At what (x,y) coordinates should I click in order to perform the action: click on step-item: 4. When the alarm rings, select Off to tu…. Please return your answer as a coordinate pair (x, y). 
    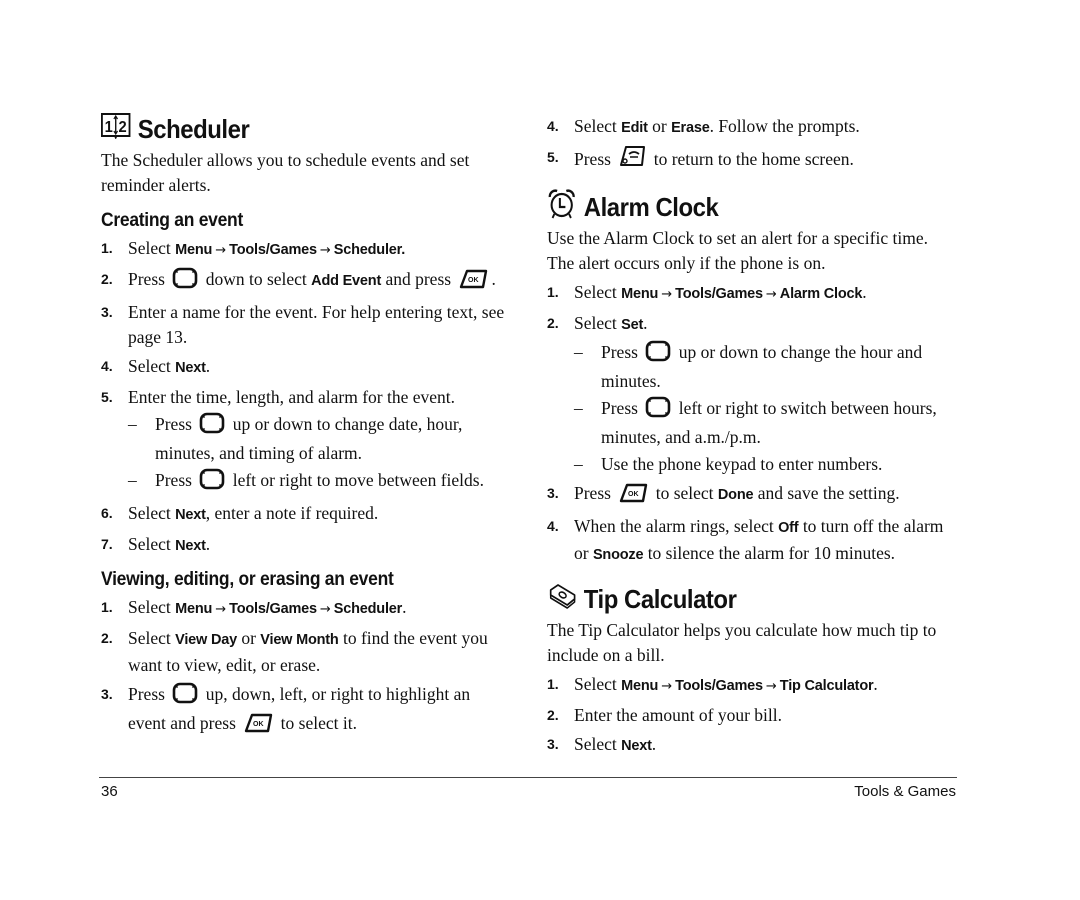
    Looking at the image, I should click on (752, 541).